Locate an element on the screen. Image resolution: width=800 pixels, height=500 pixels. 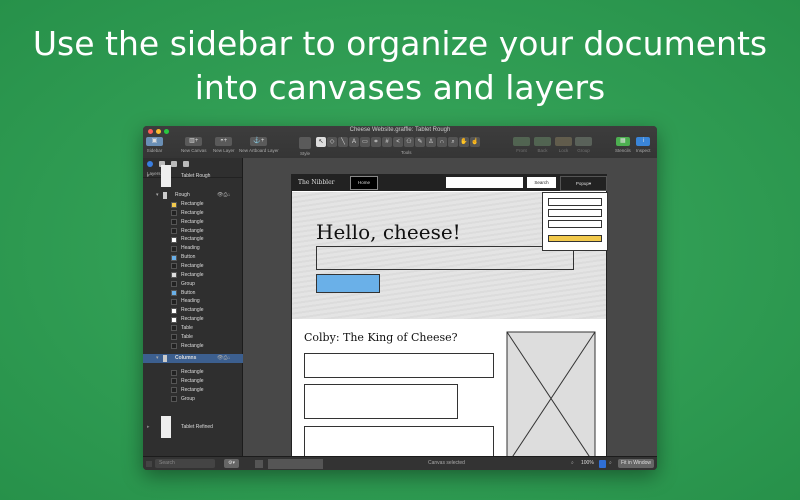
shape-tool-icon: ◇ is located at coordinates (332, 142).